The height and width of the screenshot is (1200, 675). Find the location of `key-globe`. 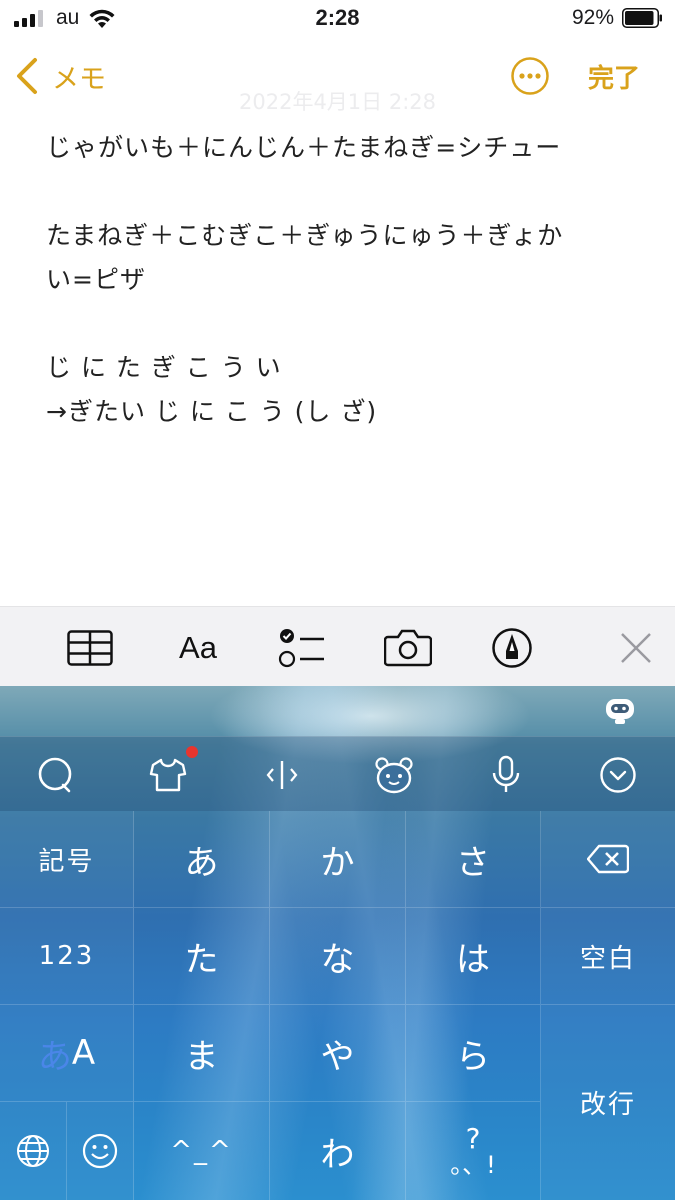

key-globe is located at coordinates (33, 1151).